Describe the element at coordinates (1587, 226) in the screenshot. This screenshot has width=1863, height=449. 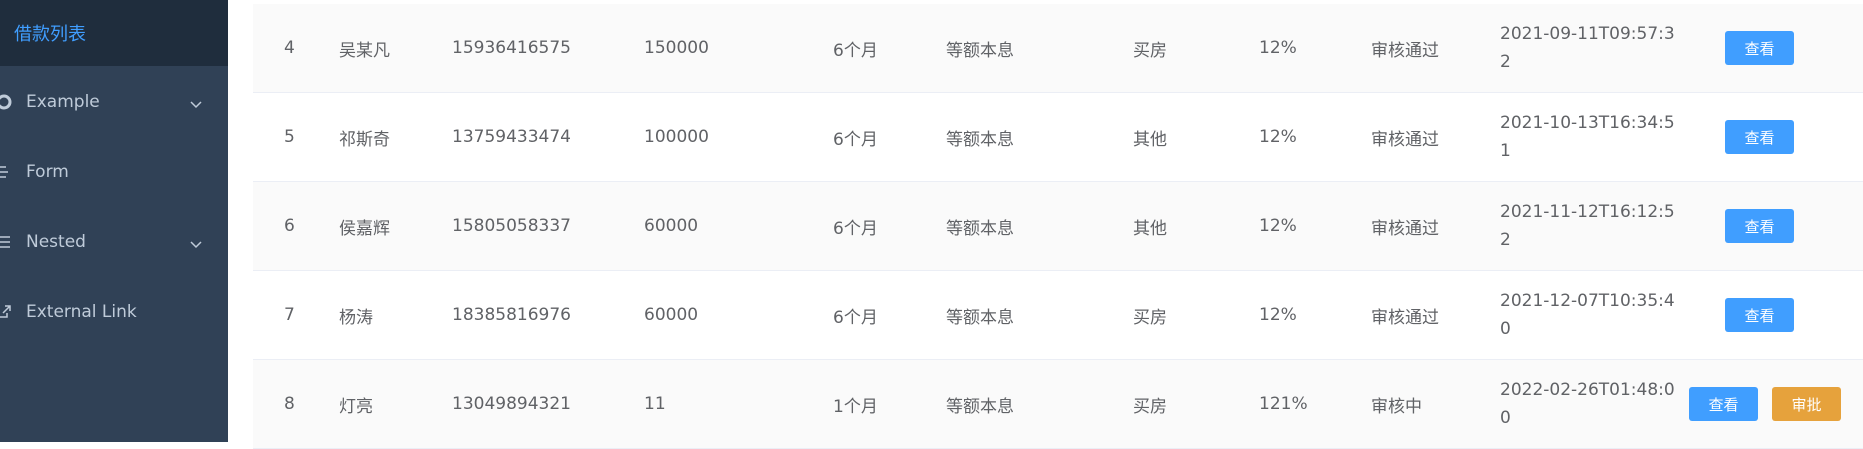
I see `cell-time: 2021-11-12T16:12:52` at that location.